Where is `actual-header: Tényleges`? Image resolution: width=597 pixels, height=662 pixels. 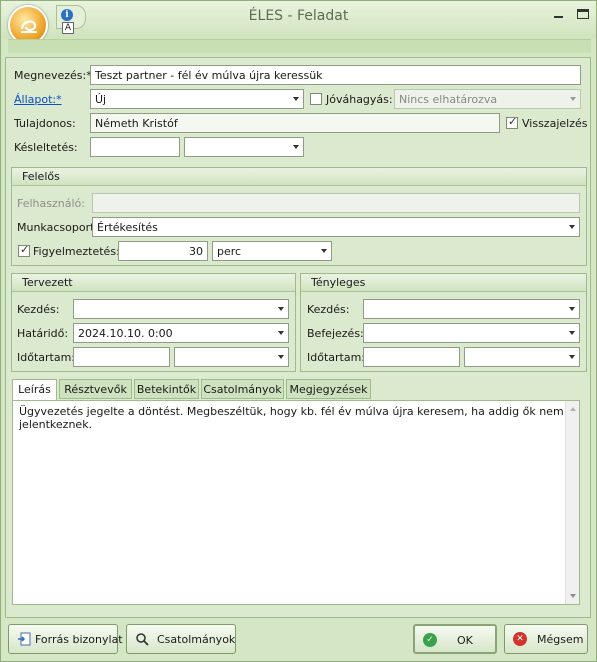
actual-header: Tényleges is located at coordinates (443, 283).